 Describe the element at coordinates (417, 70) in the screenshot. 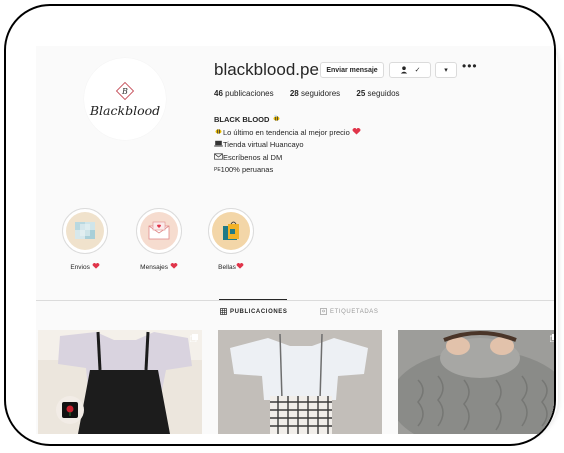

I see `check-mark: ✓` at that location.